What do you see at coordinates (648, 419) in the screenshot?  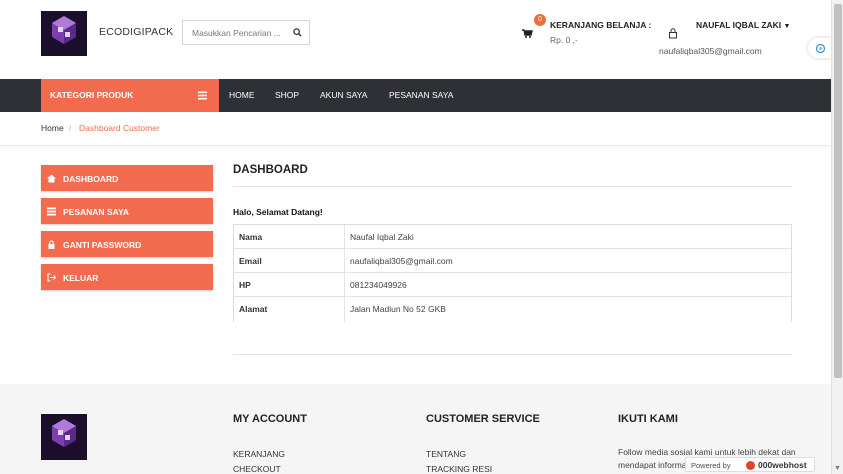 I see `footer-follow-title: IKUTI KAMI` at bounding box center [648, 419].